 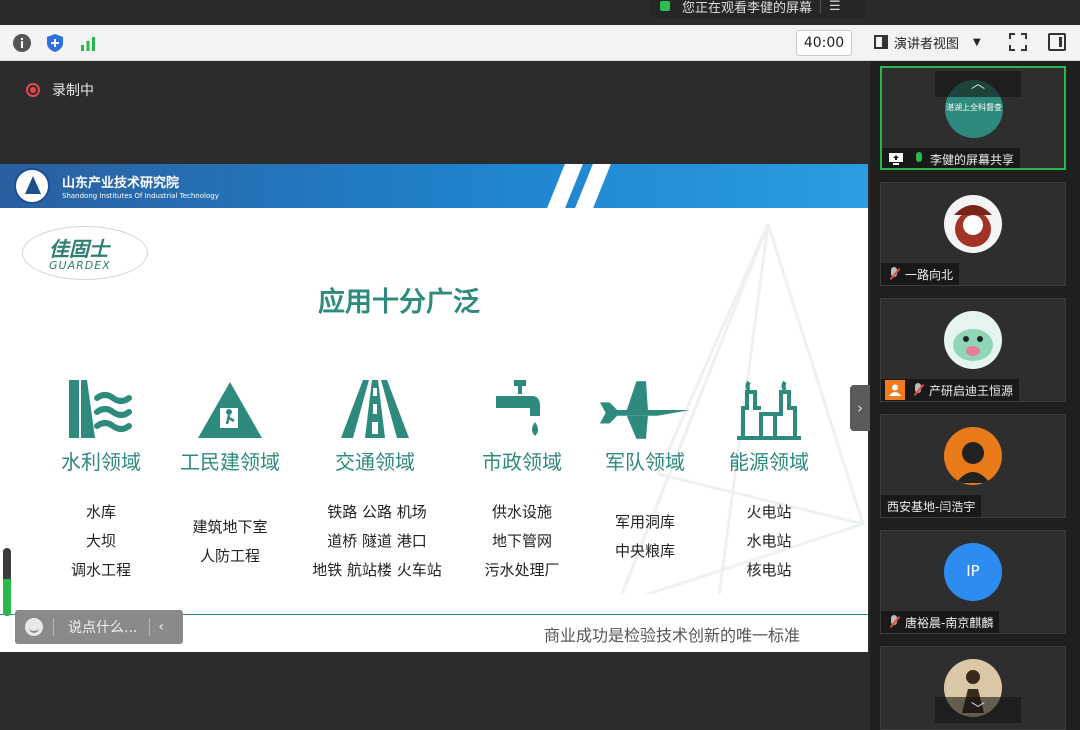 What do you see at coordinates (230, 527) in the screenshot?
I see `list-item: 建筑地下室` at bounding box center [230, 527].